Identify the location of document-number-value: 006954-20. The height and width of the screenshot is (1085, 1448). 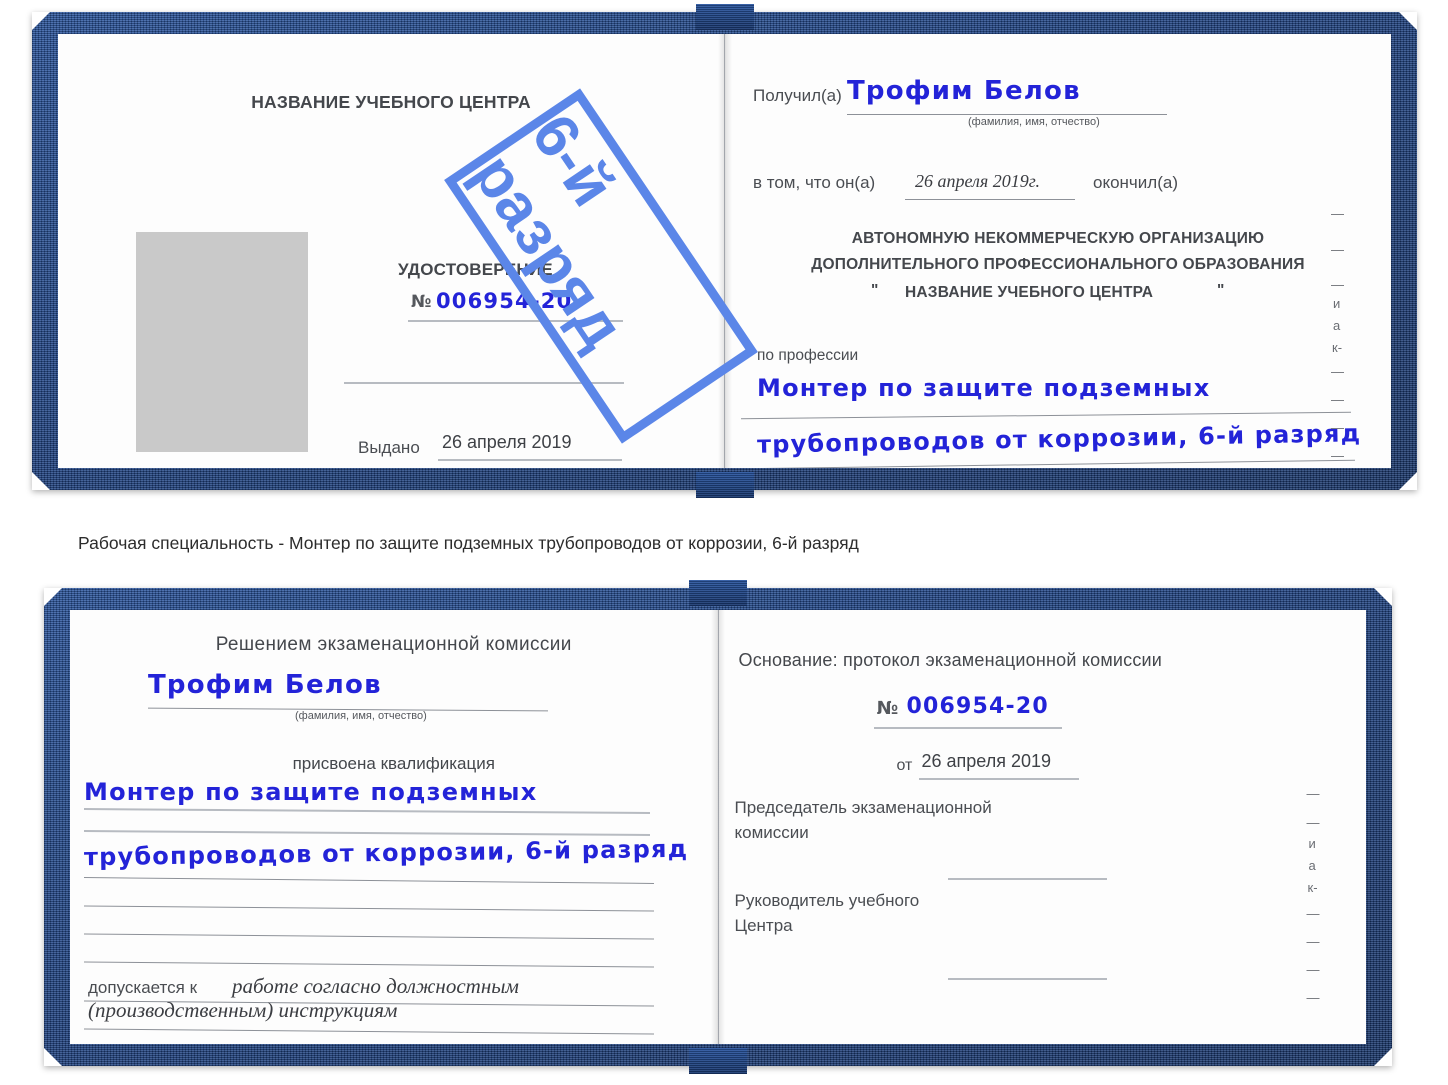
(504, 301).